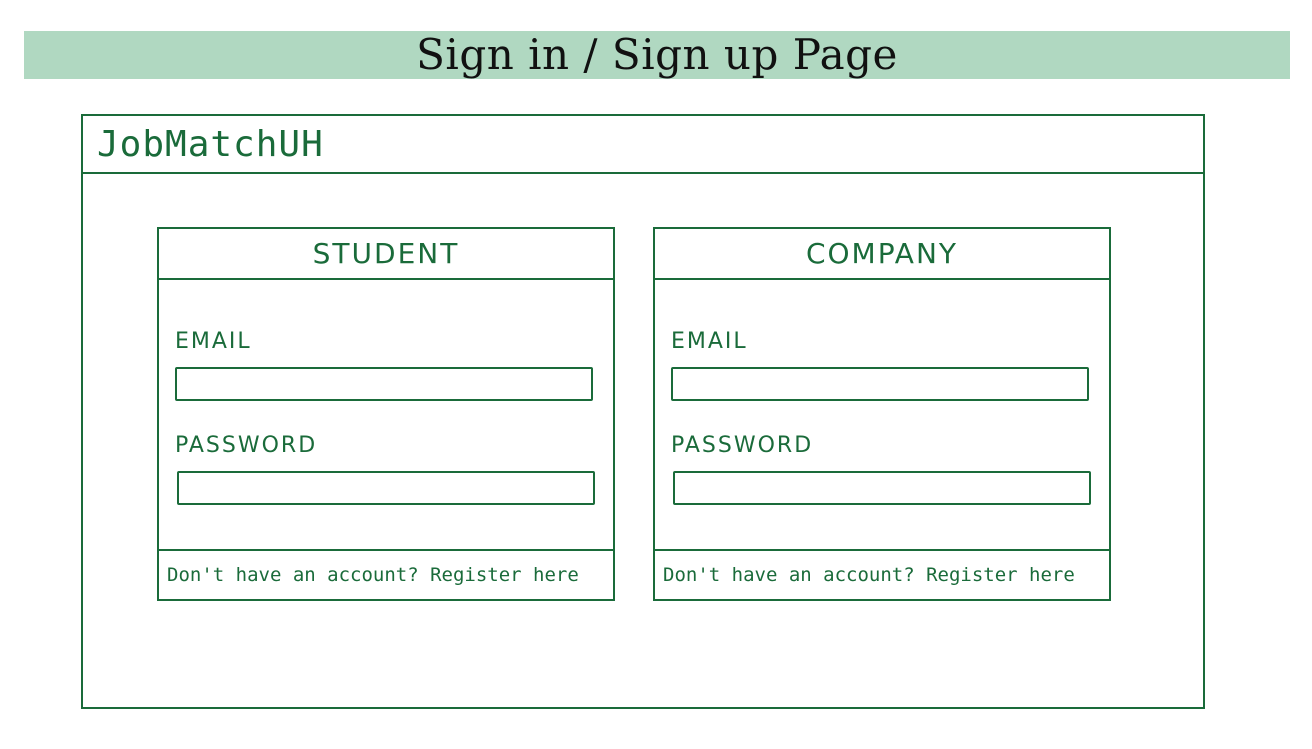 This screenshot has height=749, width=1312. I want to click on company-password-label: PASSWORD, so click(742, 445).